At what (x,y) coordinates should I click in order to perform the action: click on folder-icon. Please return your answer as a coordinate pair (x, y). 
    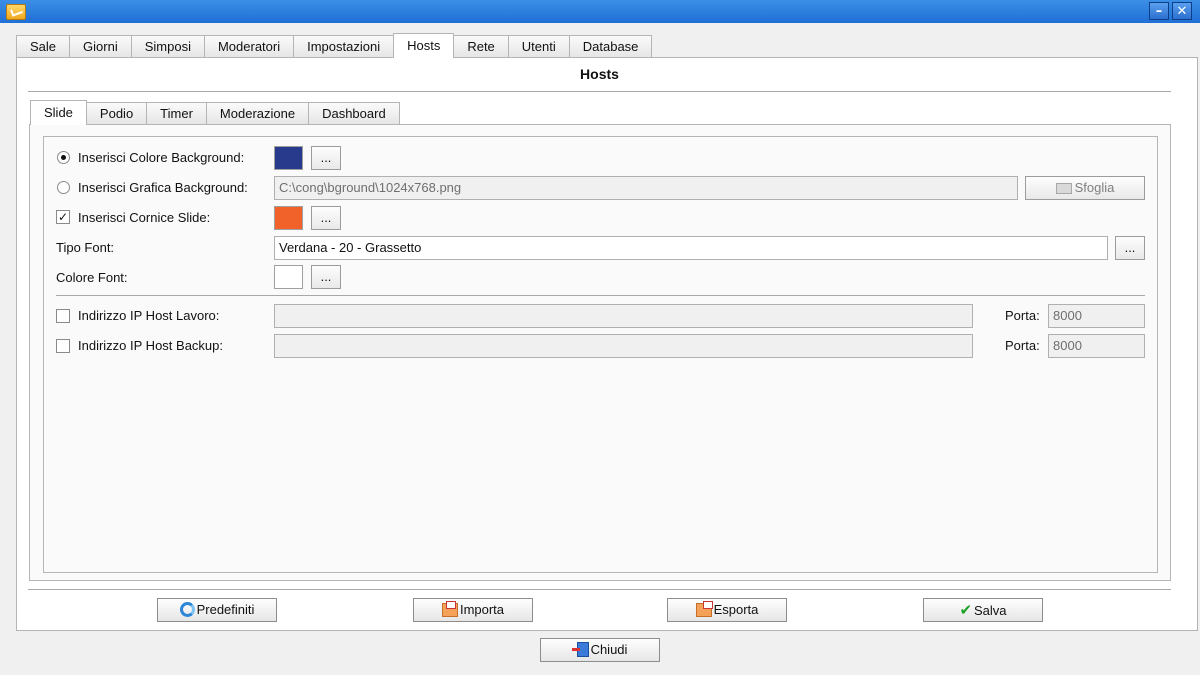
    Looking at the image, I should click on (1063, 188).